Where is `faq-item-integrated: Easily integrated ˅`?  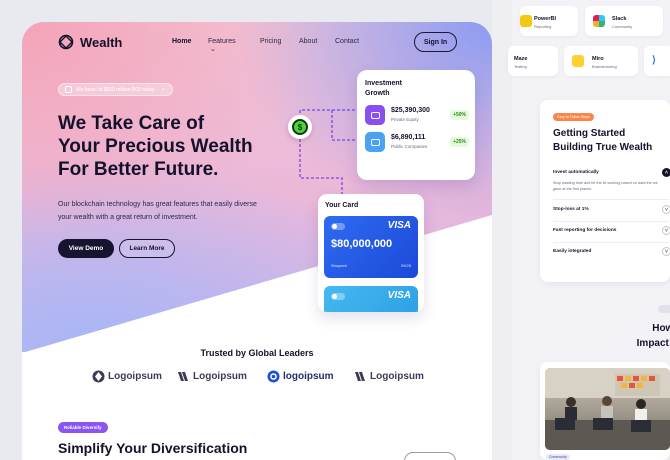
faq-item-integrated: Easily integrated ˅ is located at coordinates (611, 251).